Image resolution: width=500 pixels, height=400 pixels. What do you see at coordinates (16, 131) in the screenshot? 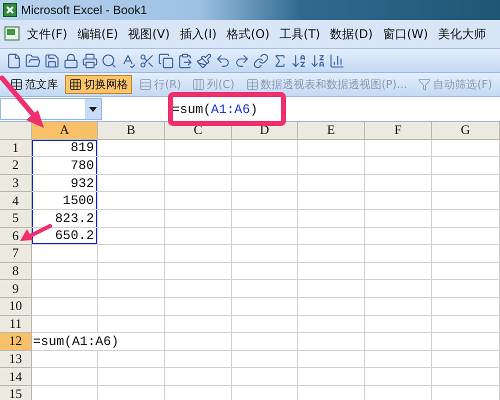
I see `select-all-corner` at bounding box center [16, 131].